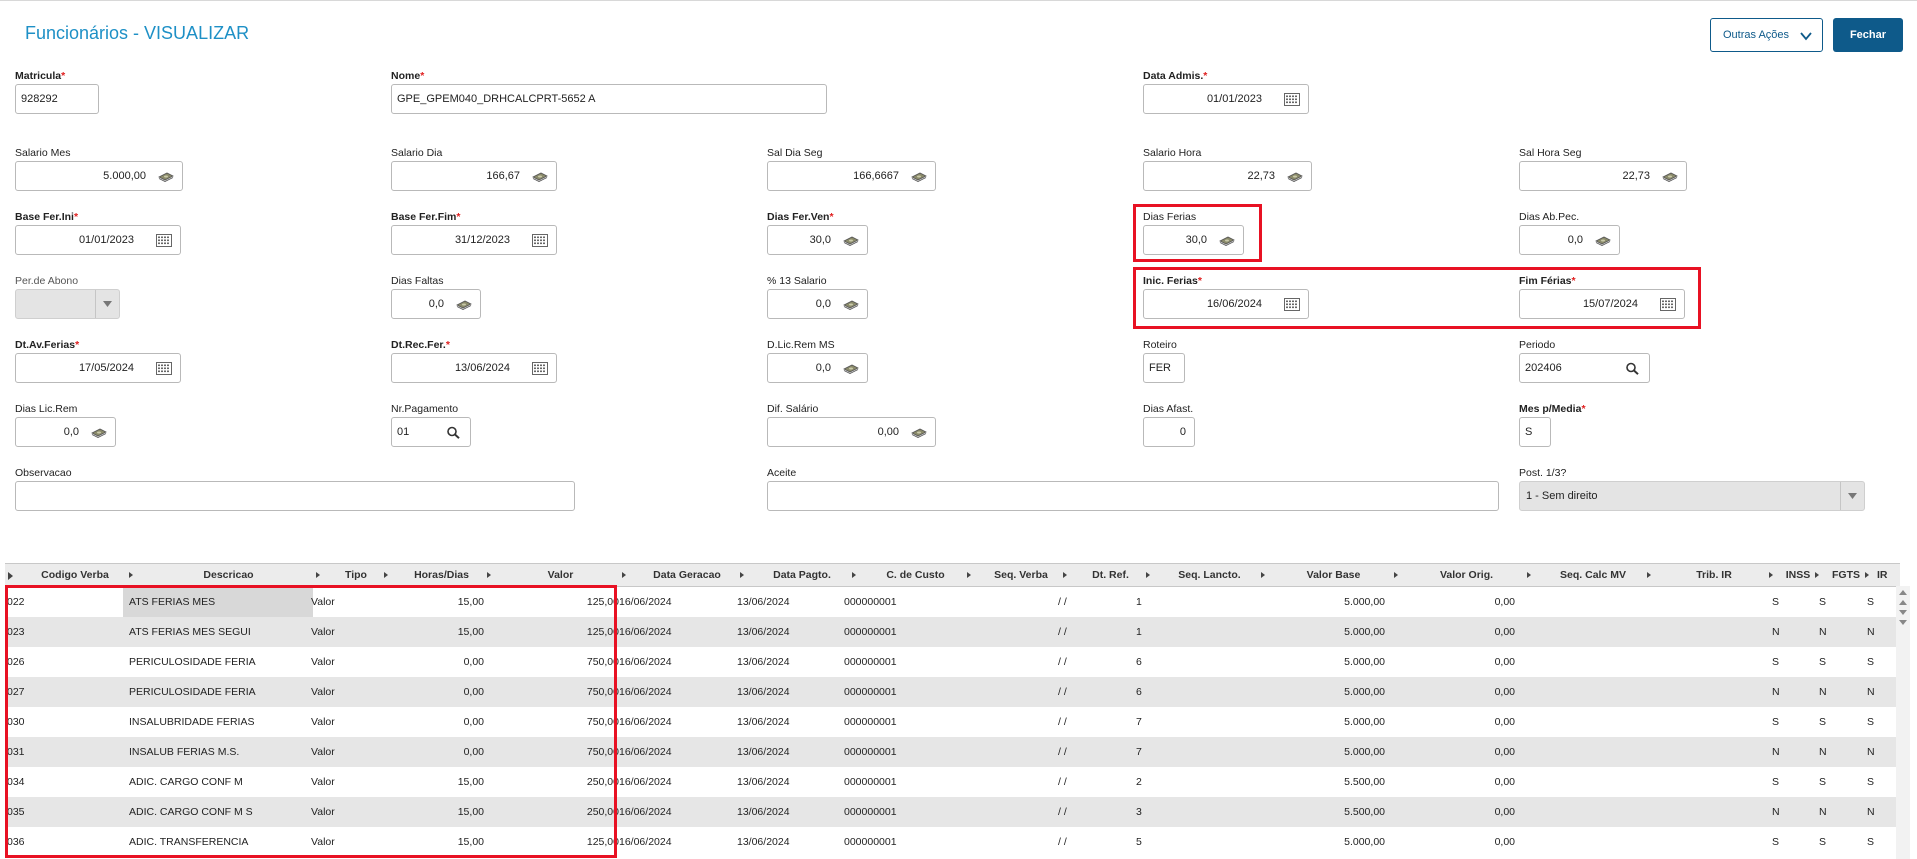 This screenshot has height=859, width=1917. Describe the element at coordinates (1776, 842) in the screenshot. I see `cell-inss: S` at that location.